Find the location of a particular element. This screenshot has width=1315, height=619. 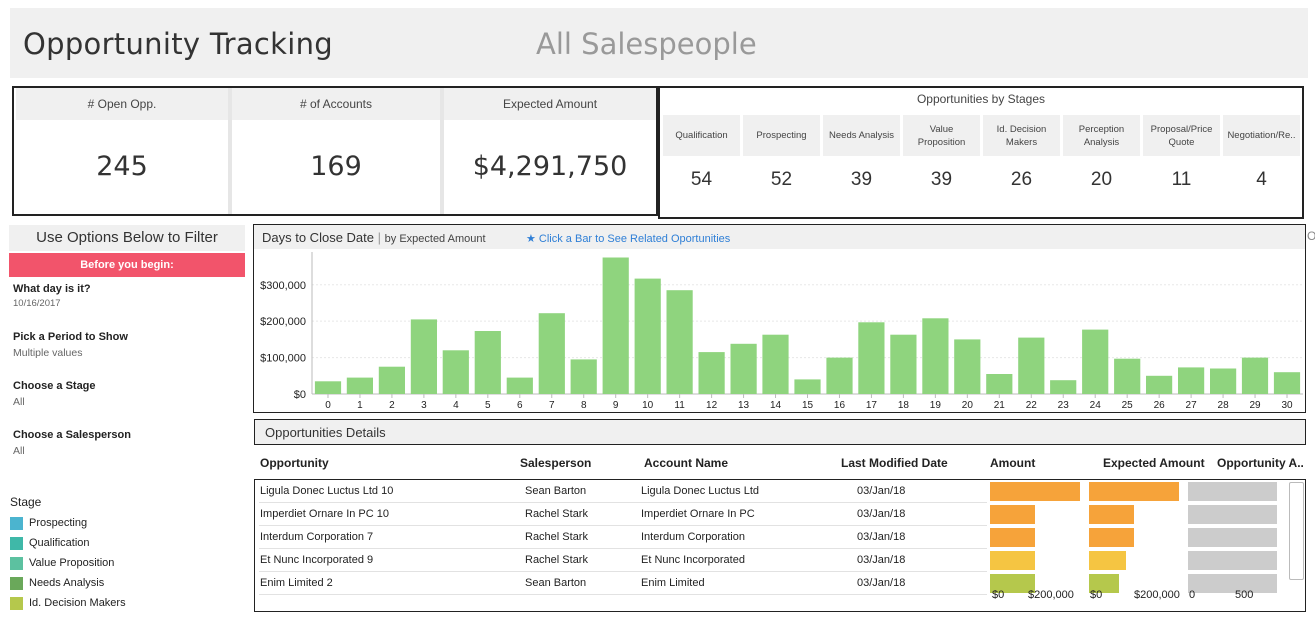

stage-tile-proposal: Proposal/Price Quote 11 is located at coordinates (1181, 159).